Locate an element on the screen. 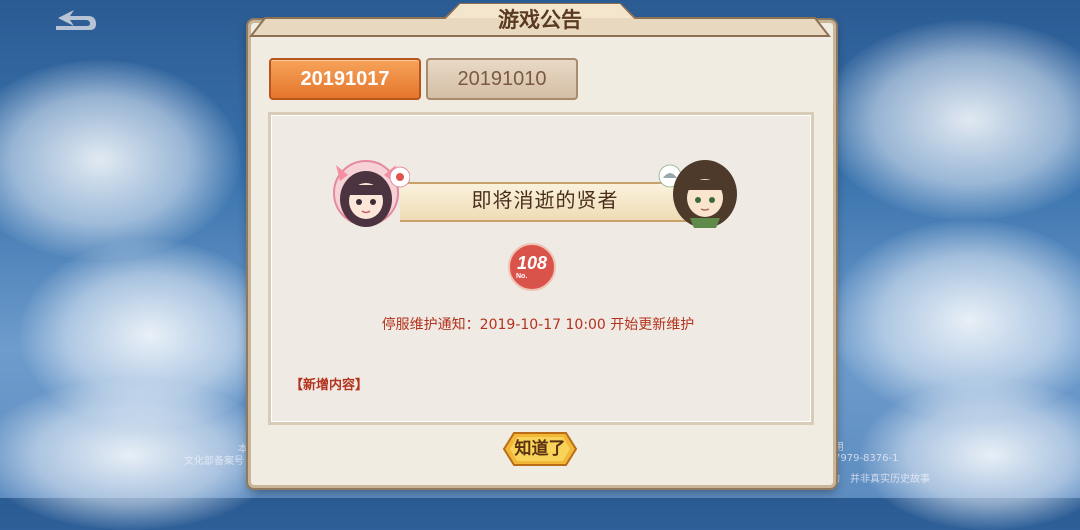 The height and width of the screenshot is (530, 1080). number-badge-icon: 108 No. is located at coordinates (532, 267).